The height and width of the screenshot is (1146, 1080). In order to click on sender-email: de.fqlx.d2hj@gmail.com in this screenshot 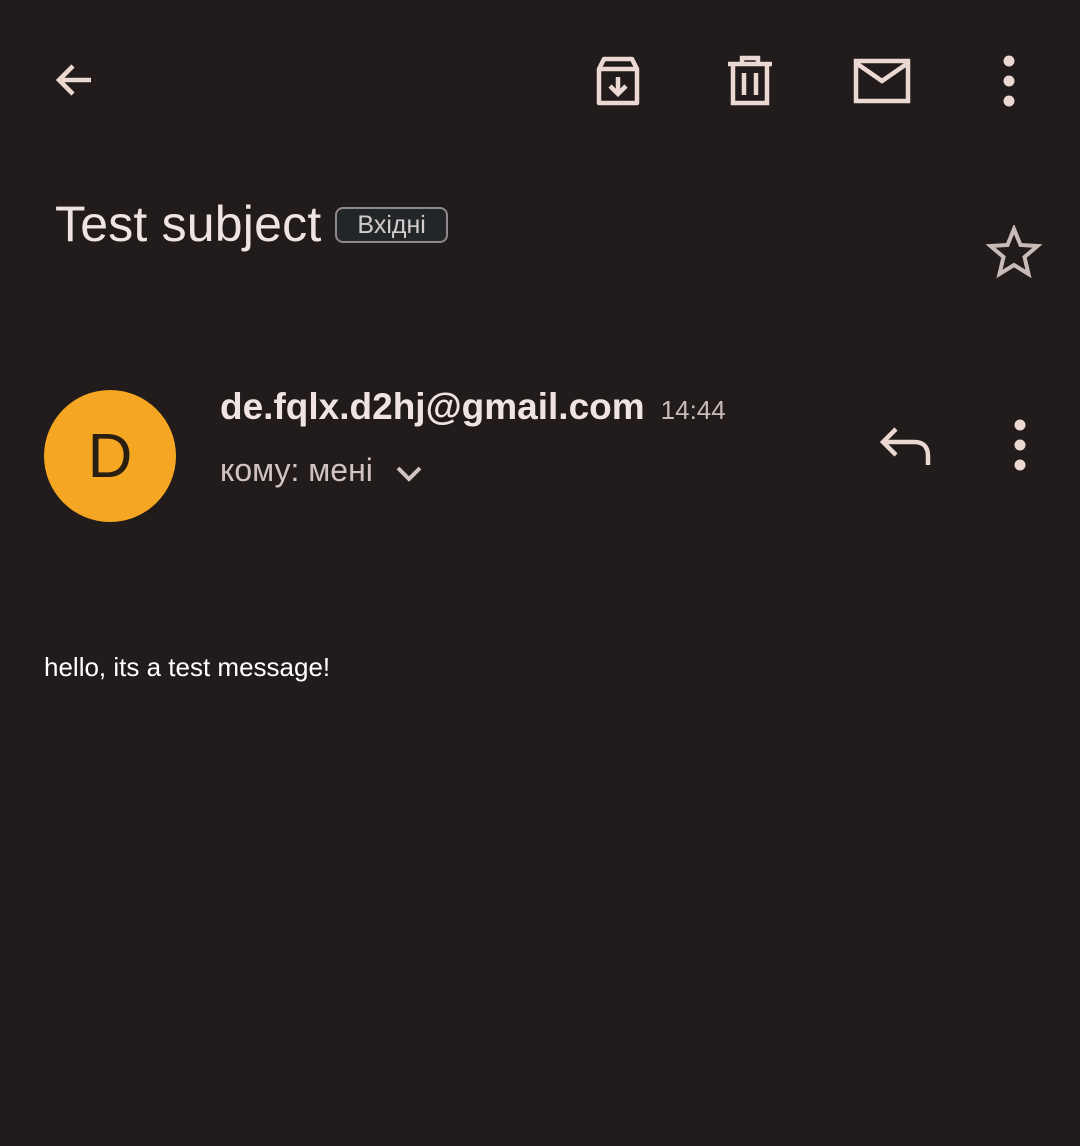, I will do `click(432, 407)`.